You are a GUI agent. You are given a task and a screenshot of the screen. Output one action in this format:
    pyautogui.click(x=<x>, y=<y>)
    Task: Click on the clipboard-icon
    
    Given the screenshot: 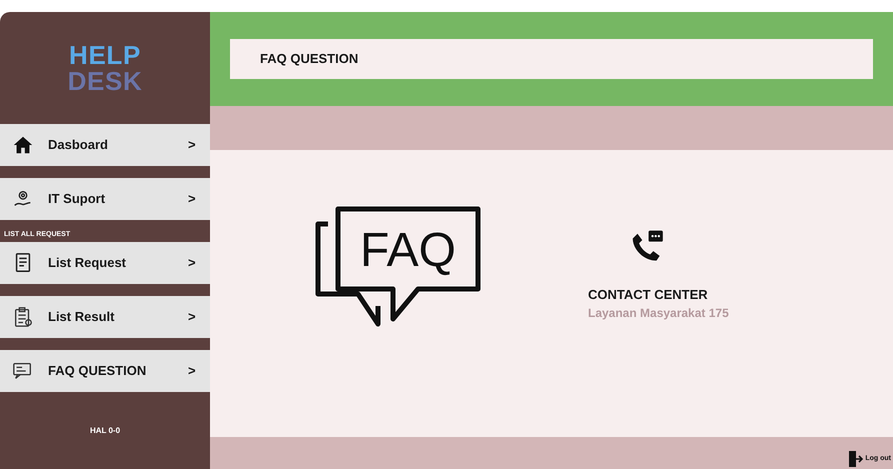 What is the action you would take?
    pyautogui.click(x=23, y=317)
    